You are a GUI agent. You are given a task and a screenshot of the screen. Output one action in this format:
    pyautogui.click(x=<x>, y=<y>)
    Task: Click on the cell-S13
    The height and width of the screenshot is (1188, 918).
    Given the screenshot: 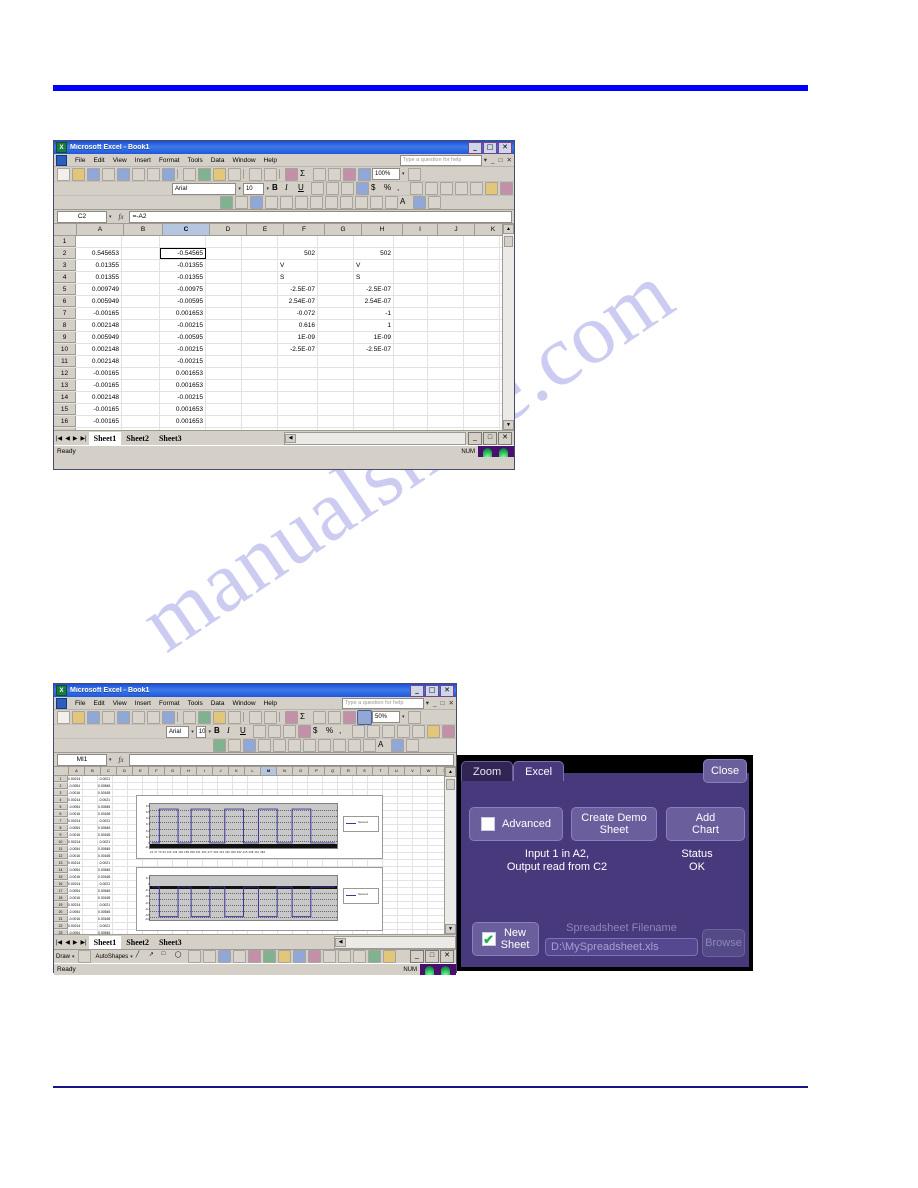 What is the action you would take?
    pyautogui.click(x=345, y=863)
    